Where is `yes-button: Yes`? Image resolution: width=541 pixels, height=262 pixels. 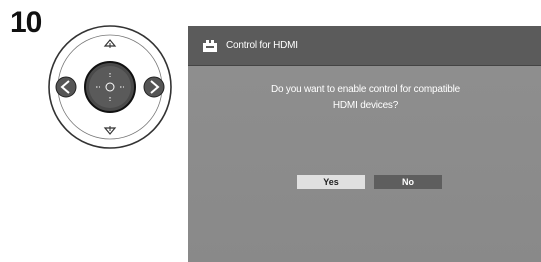 yes-button: Yes is located at coordinates (331, 182).